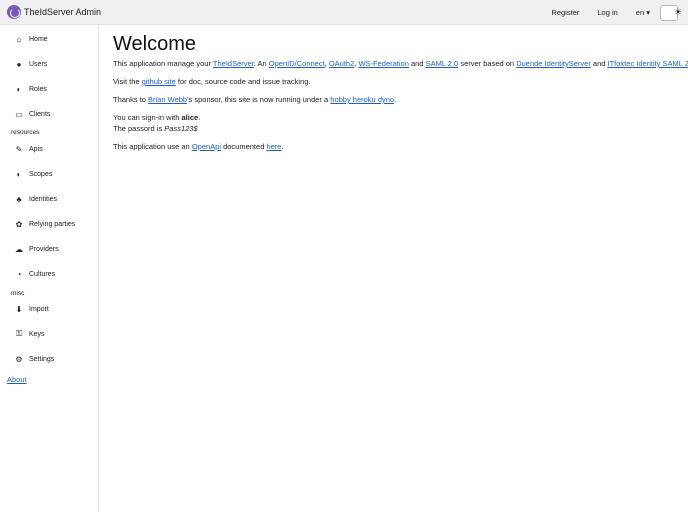  What do you see at coordinates (40, 114) in the screenshot?
I see `sidebar-item-label: Clients` at bounding box center [40, 114].